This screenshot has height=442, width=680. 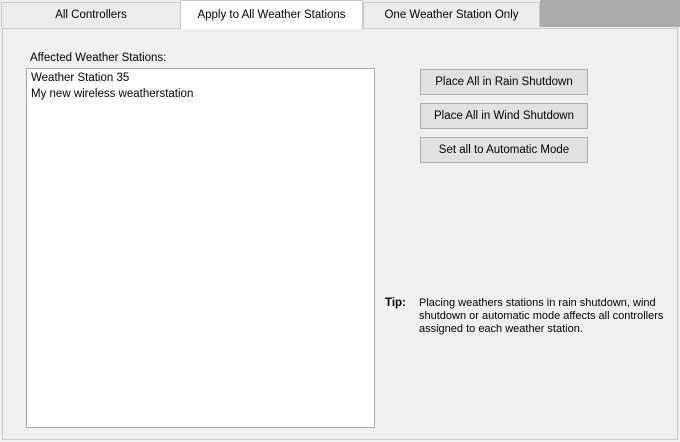 What do you see at coordinates (504, 82) in the screenshot?
I see `place-all-rain-shutdown-button: Place All in Rain Shutdown` at bounding box center [504, 82].